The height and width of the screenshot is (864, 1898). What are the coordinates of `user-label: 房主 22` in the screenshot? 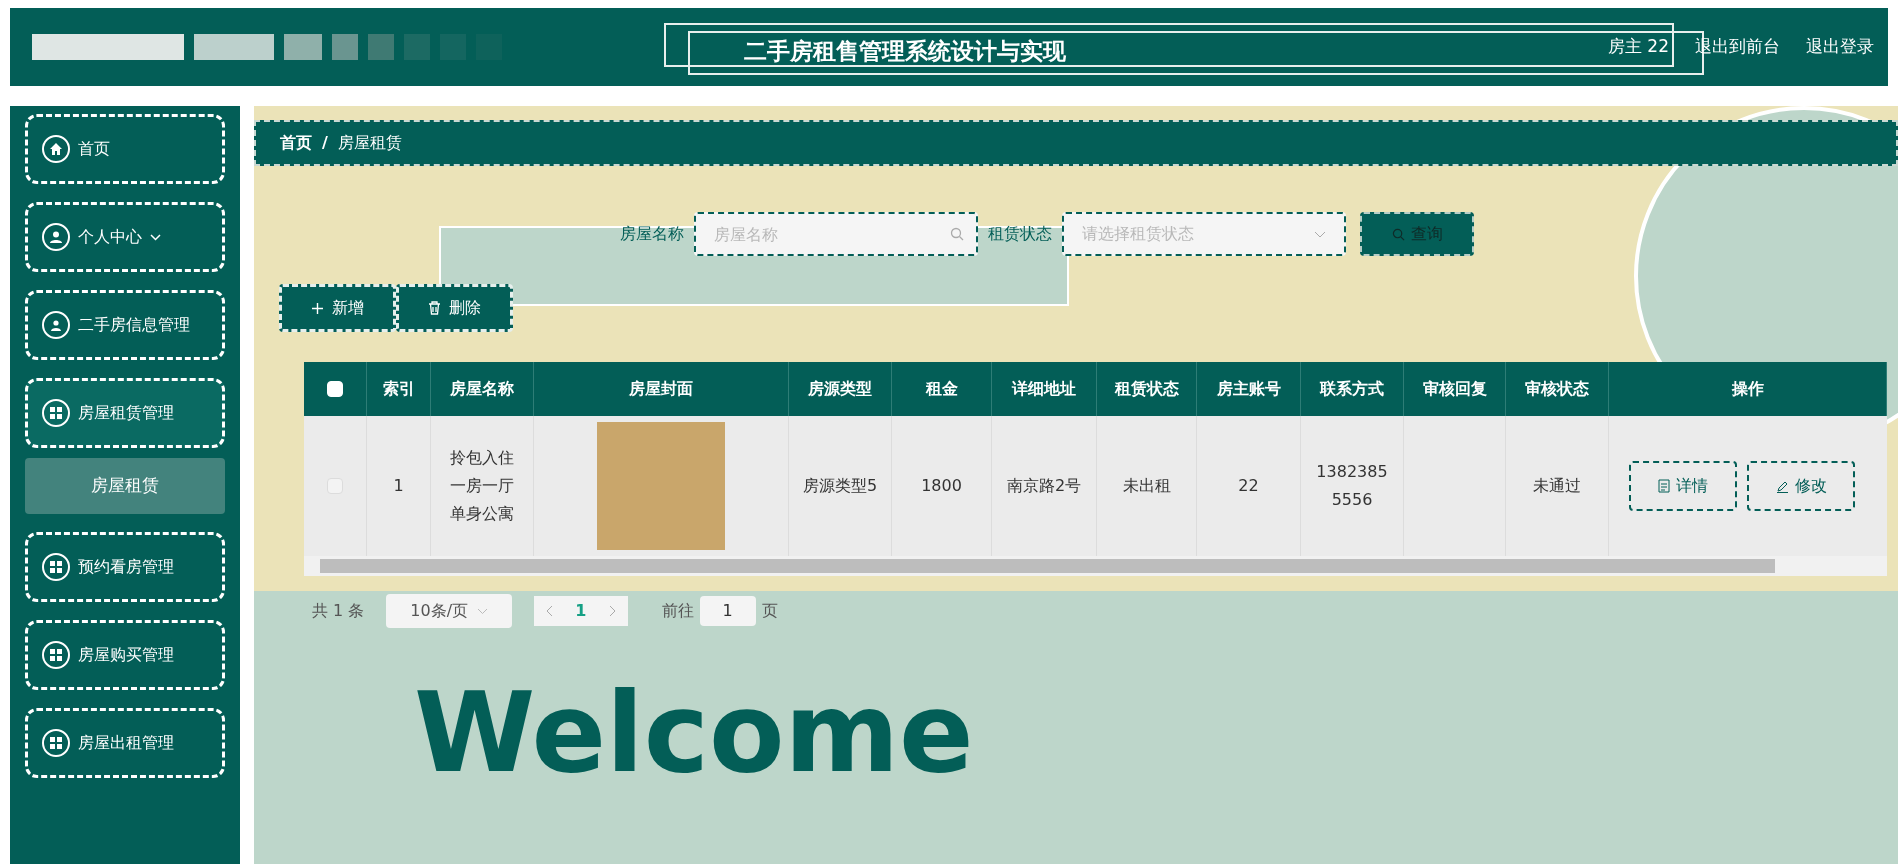 It's located at (1638, 47).